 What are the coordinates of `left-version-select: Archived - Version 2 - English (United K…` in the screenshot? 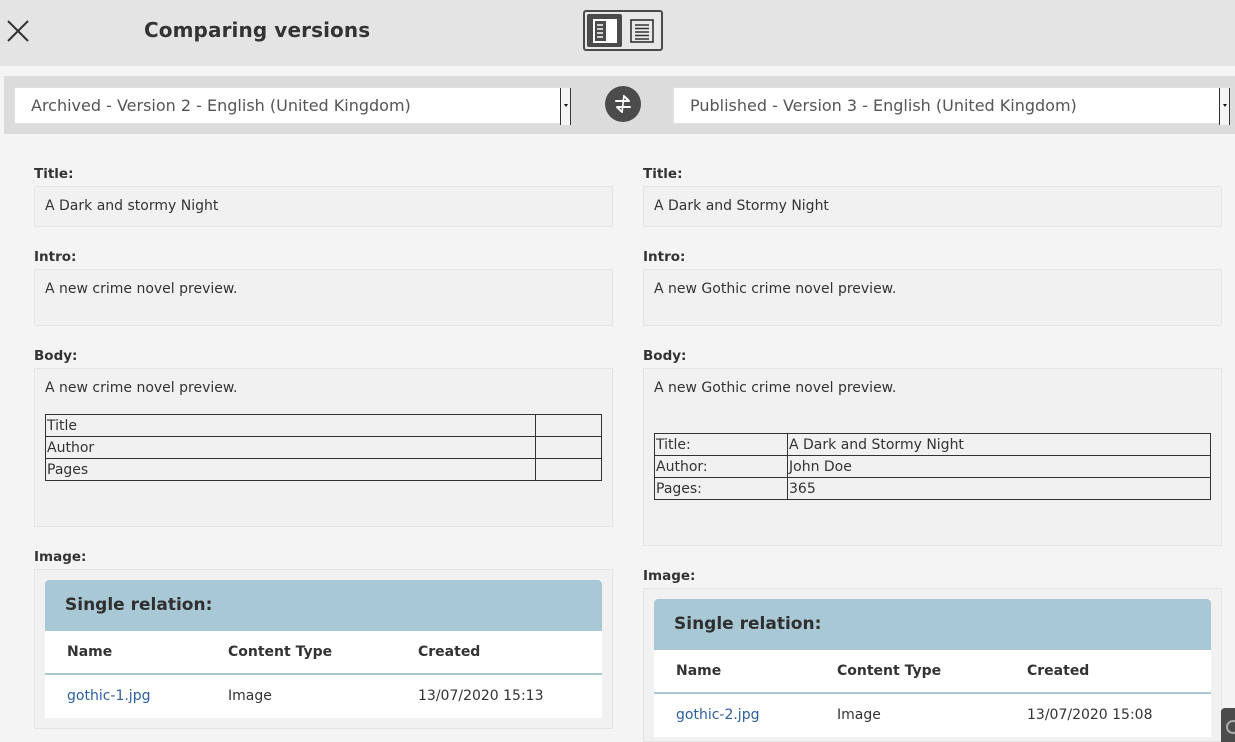 It's located at (293, 106).